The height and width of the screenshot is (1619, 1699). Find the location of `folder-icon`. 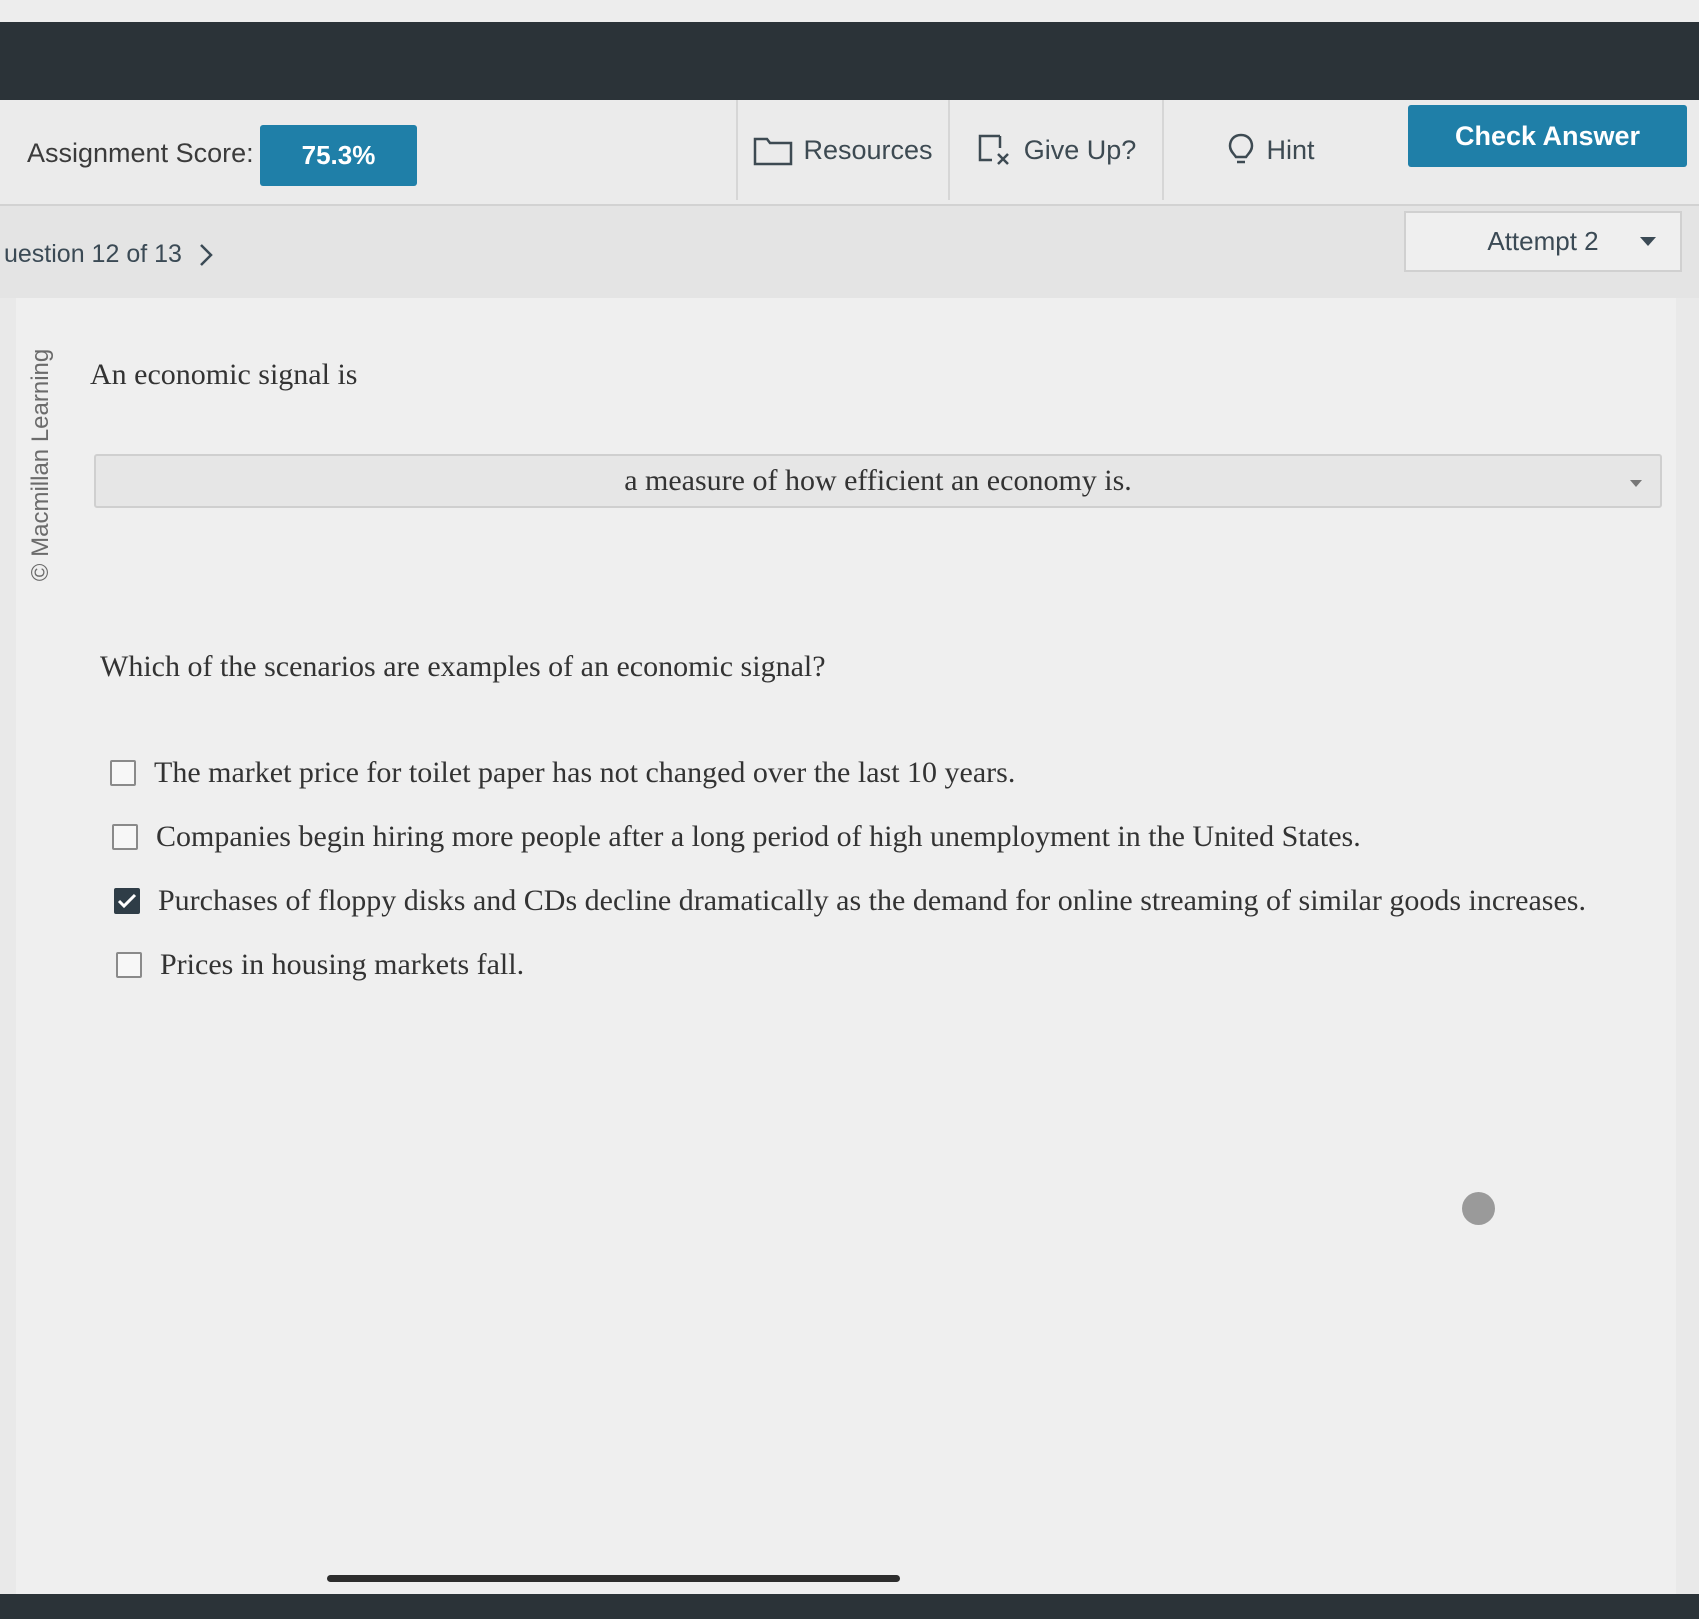

folder-icon is located at coordinates (773, 151).